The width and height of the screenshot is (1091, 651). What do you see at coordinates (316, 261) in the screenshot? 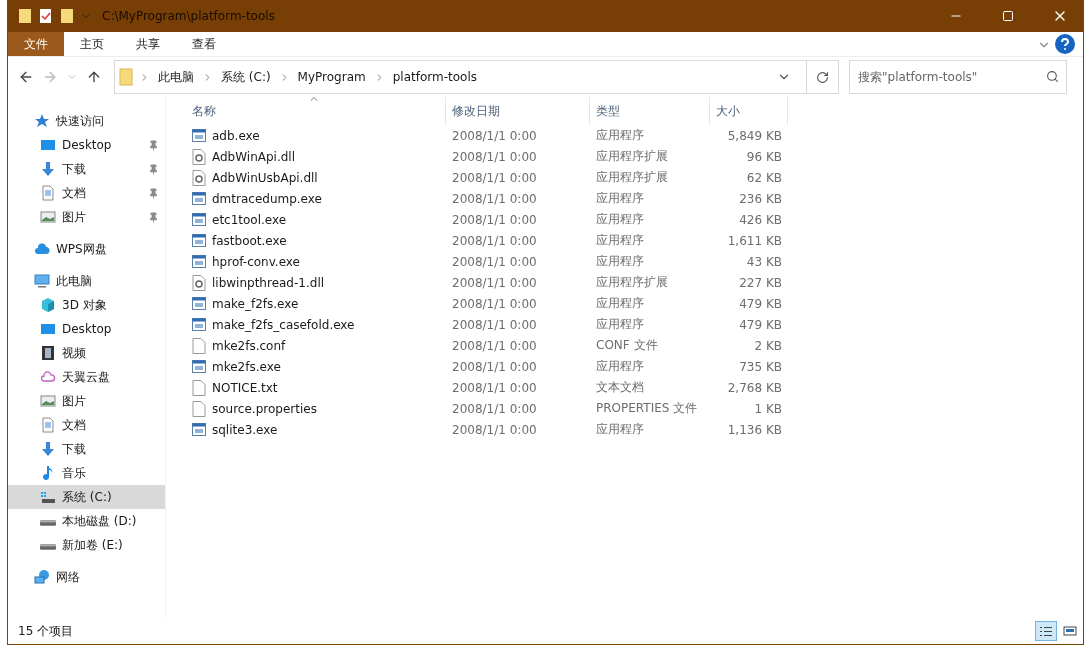
I see `file-name: hprof-conv.exe` at bounding box center [316, 261].